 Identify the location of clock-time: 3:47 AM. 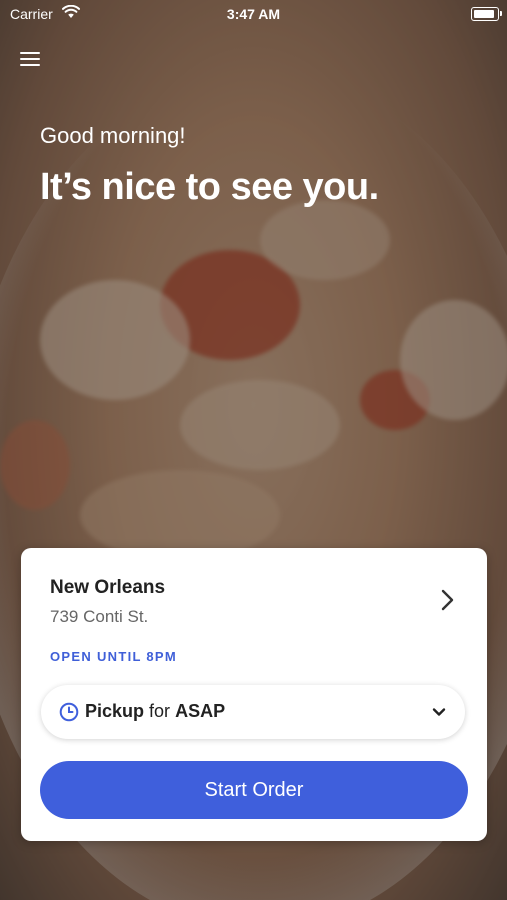
(253, 14).